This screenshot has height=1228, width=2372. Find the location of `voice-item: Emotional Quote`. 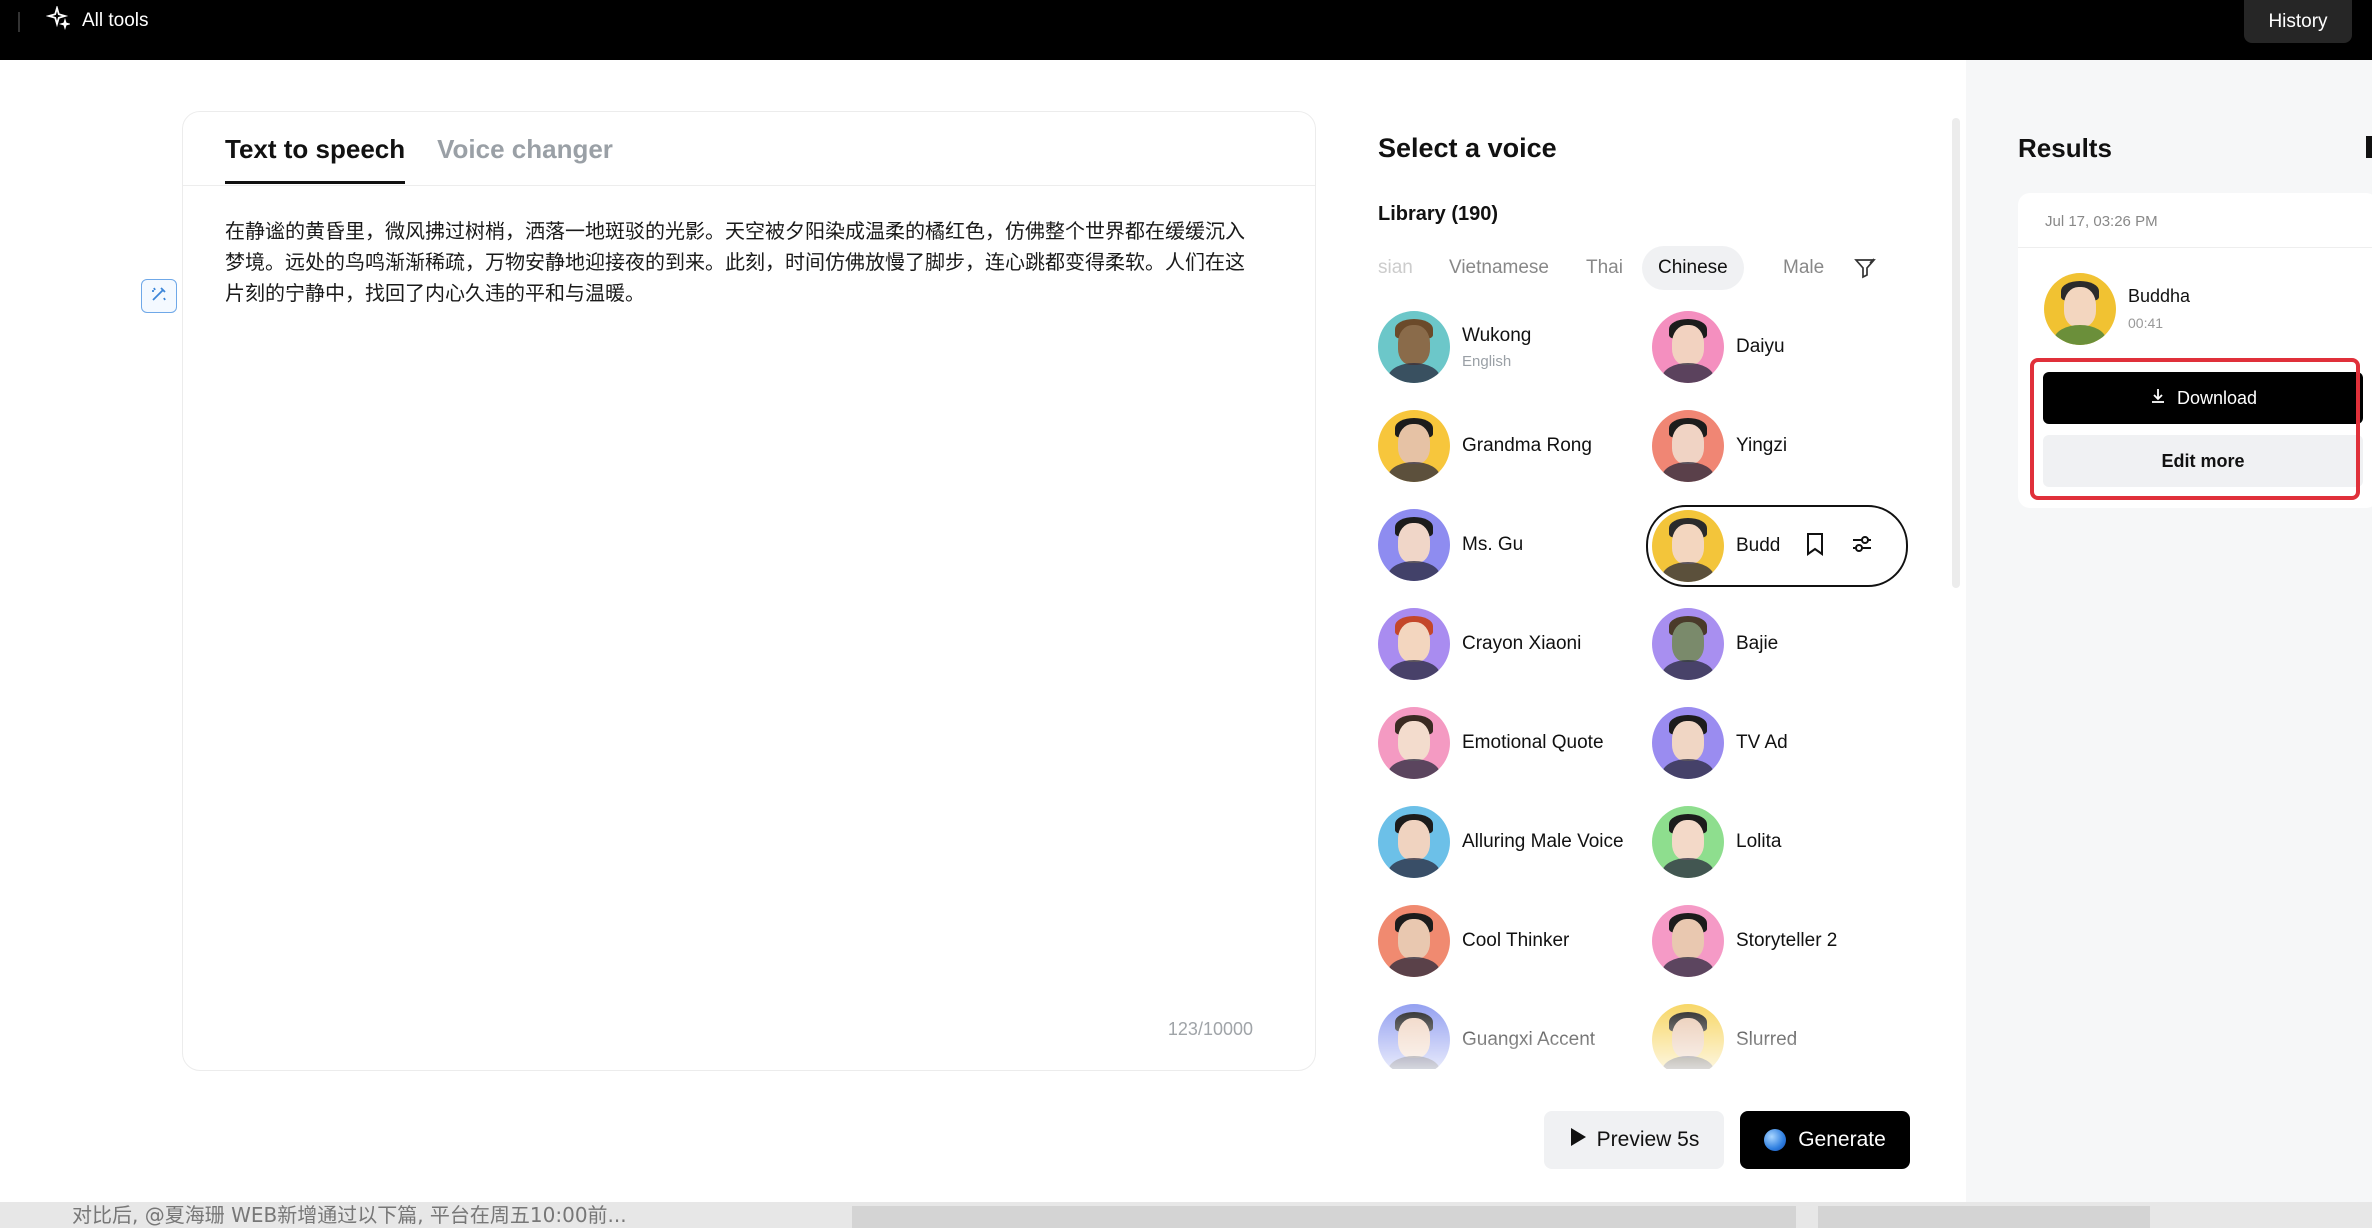

voice-item: Emotional Quote is located at coordinates (1509, 743).